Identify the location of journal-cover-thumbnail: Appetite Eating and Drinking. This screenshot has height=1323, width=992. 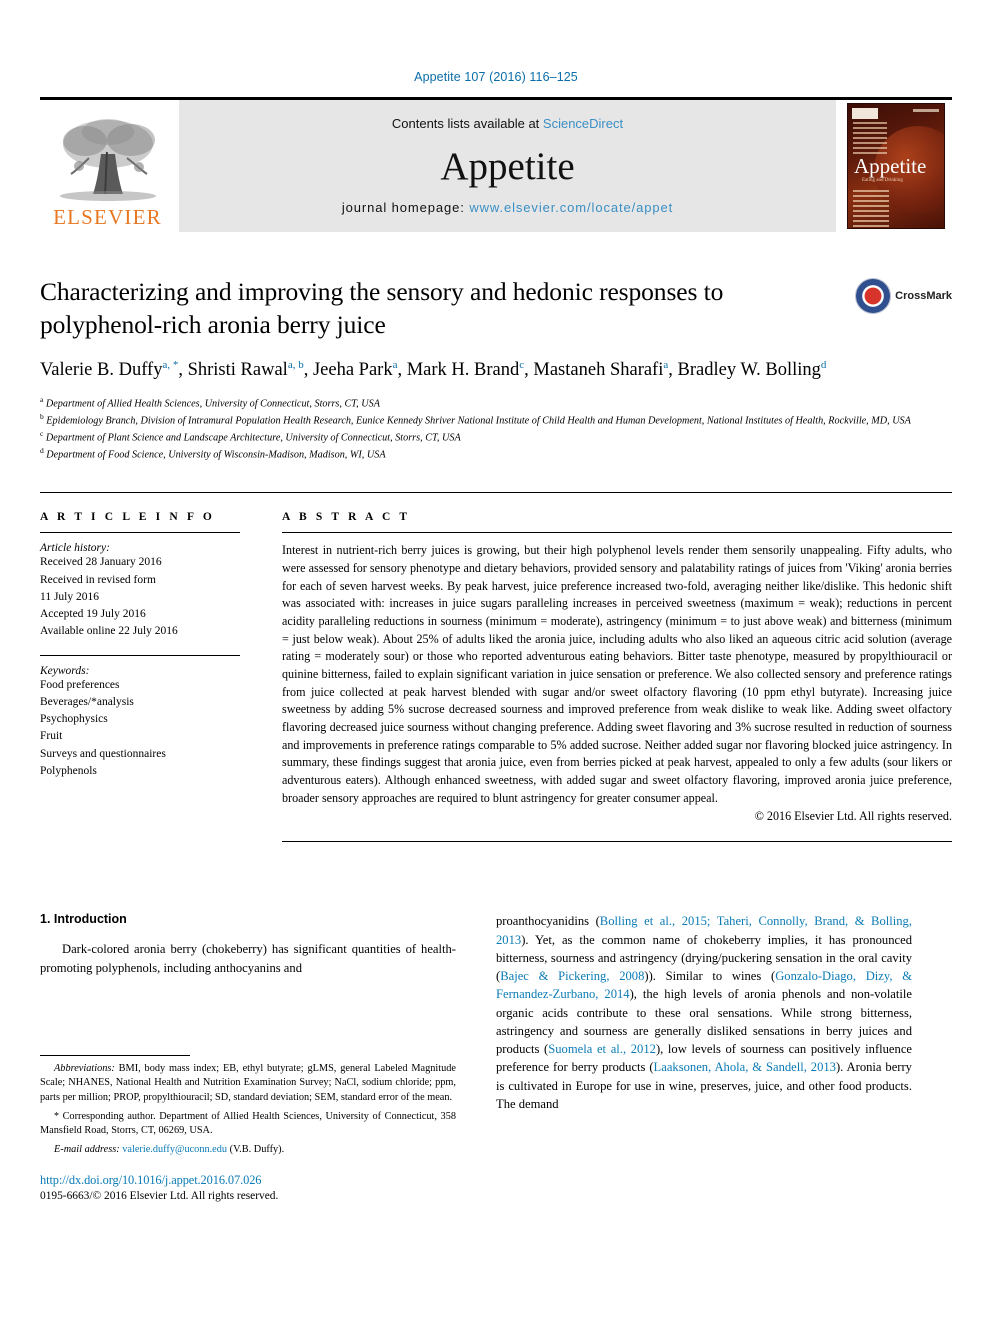
(896, 166).